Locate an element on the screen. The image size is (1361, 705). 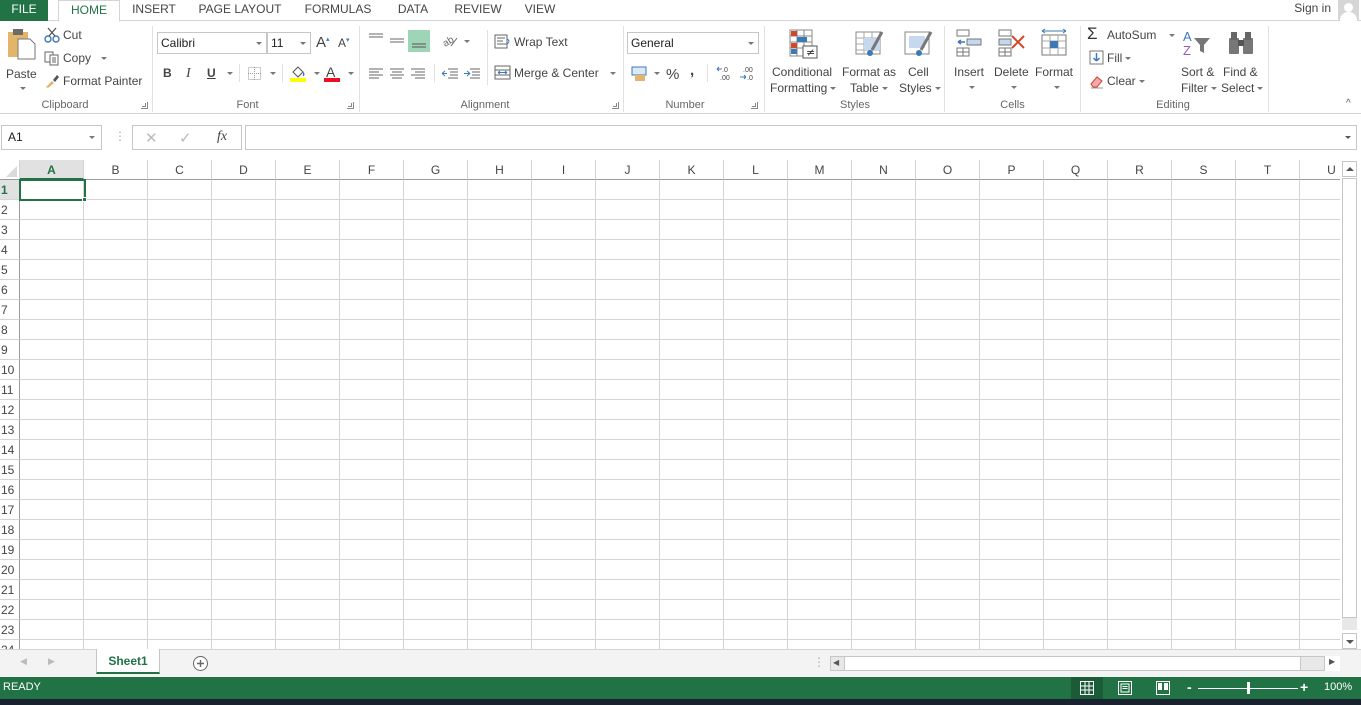
cell-i1 is located at coordinates (564, 190).